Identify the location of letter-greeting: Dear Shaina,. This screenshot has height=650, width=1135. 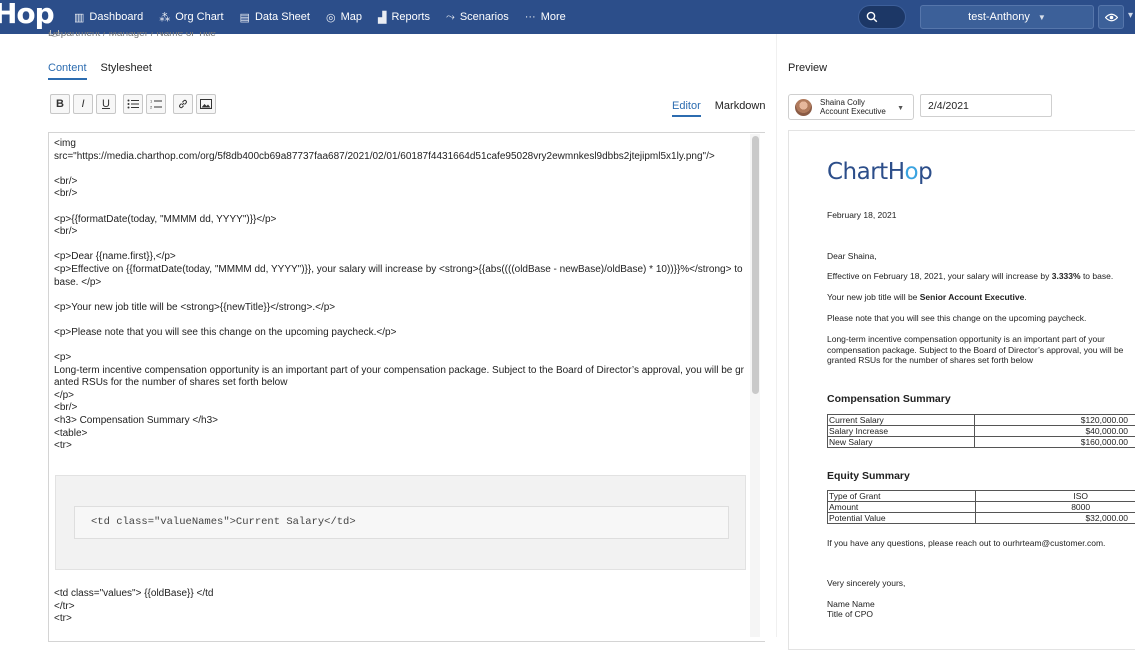
(981, 256).